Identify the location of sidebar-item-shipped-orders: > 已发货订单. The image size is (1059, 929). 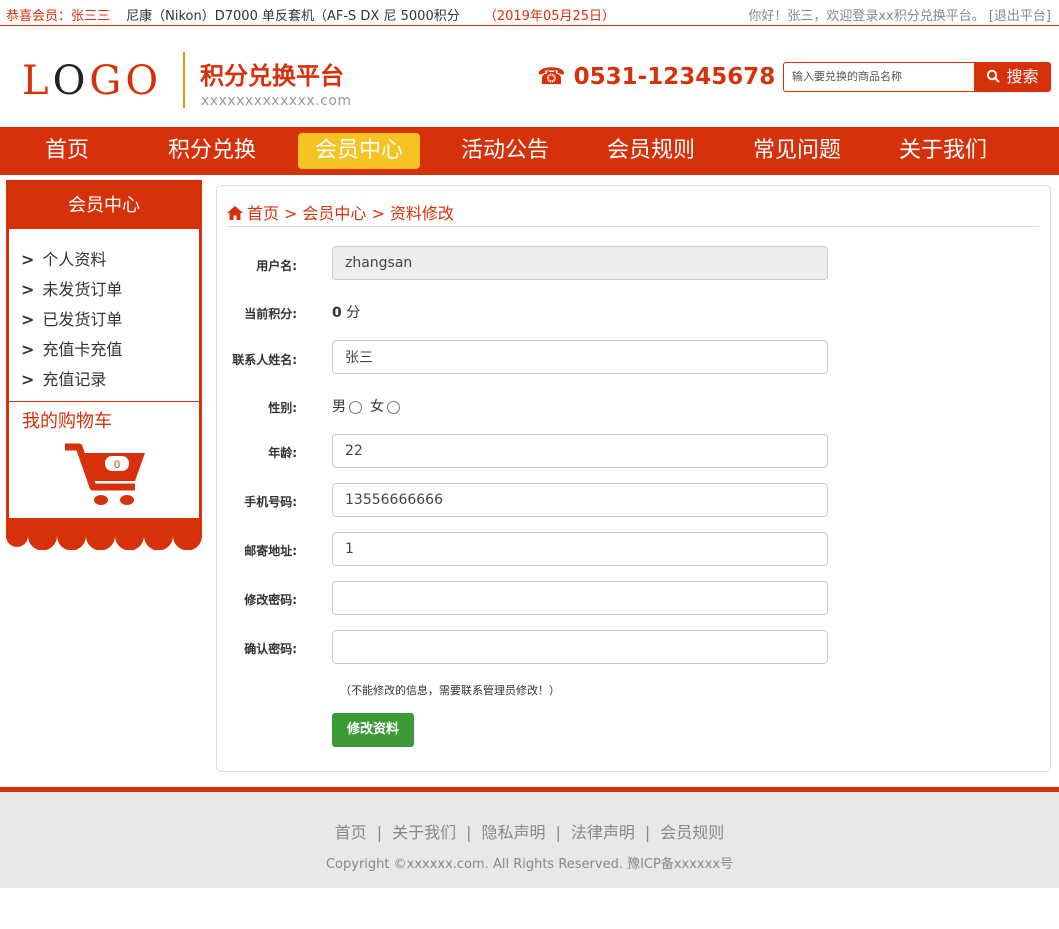
(71, 320).